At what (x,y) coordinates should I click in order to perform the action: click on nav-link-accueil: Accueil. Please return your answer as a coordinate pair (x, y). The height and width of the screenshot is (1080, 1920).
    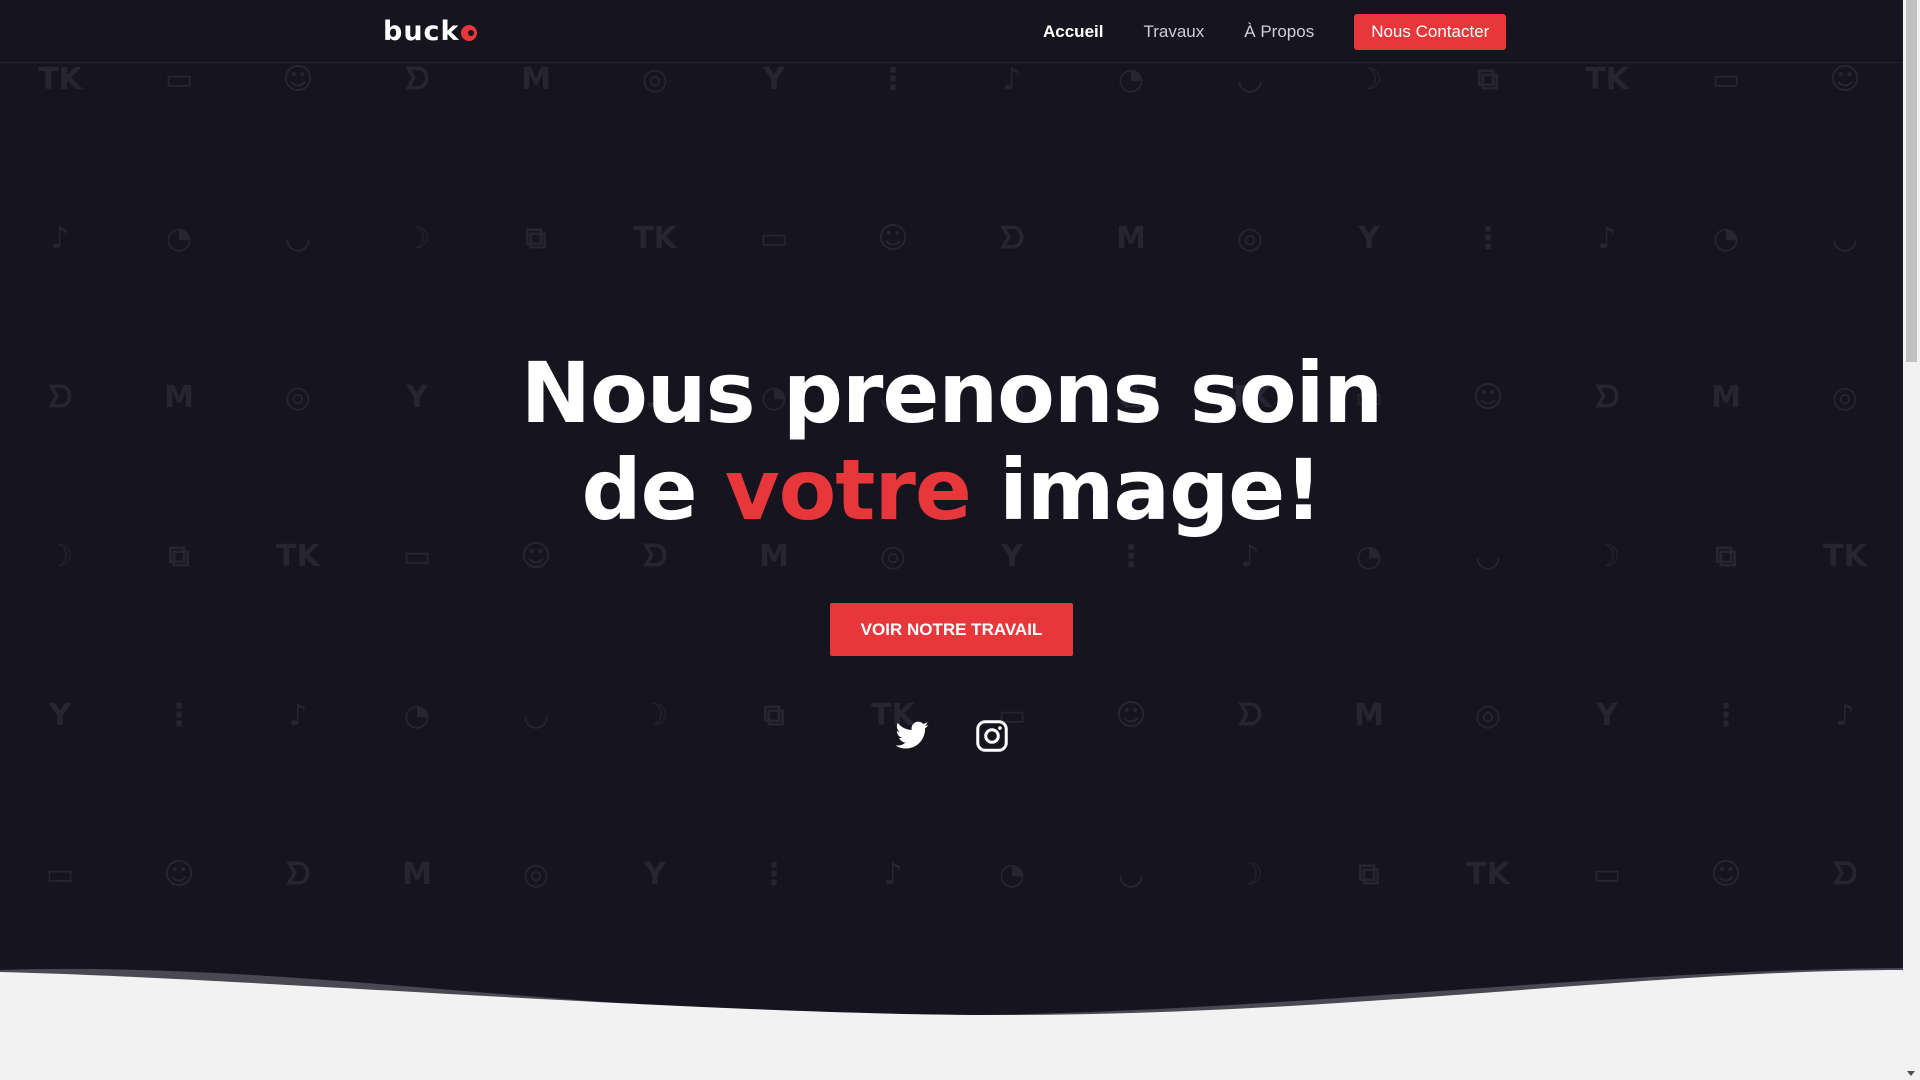
    Looking at the image, I should click on (1073, 32).